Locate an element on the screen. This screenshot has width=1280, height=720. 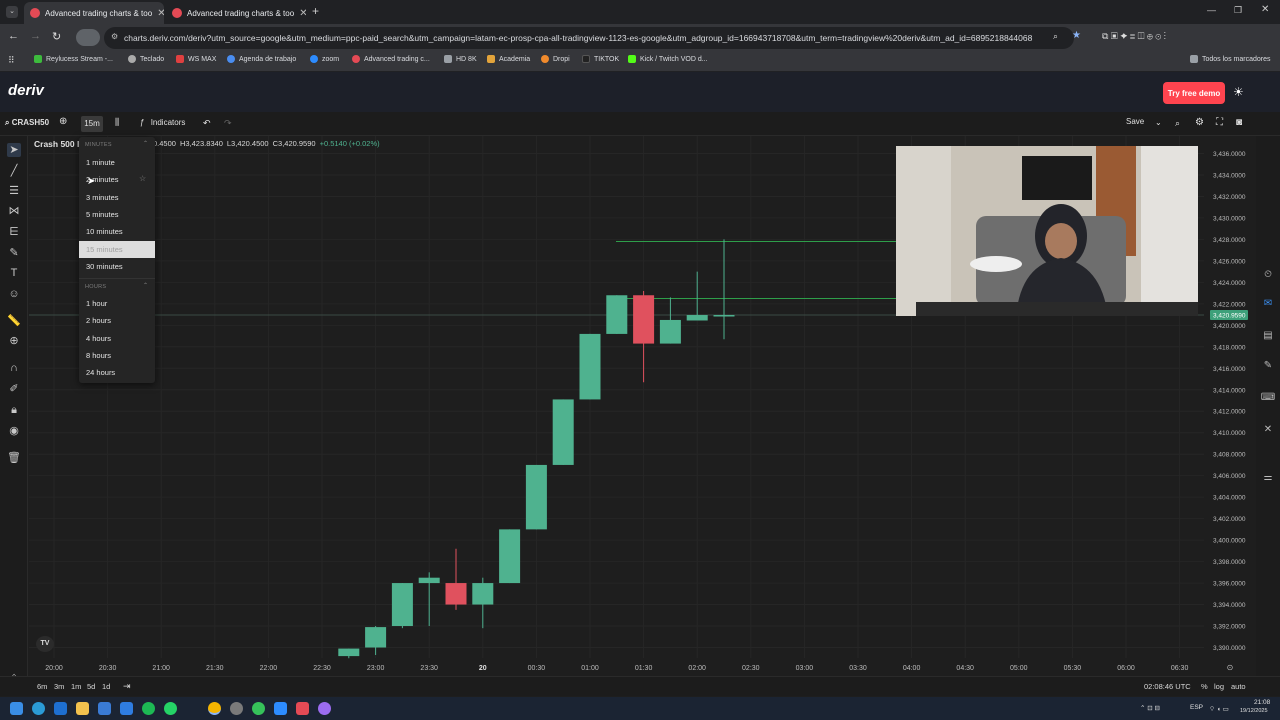
tray-status-icons: ⌔ ◖ ▭ is located at coordinates (1219, 708).